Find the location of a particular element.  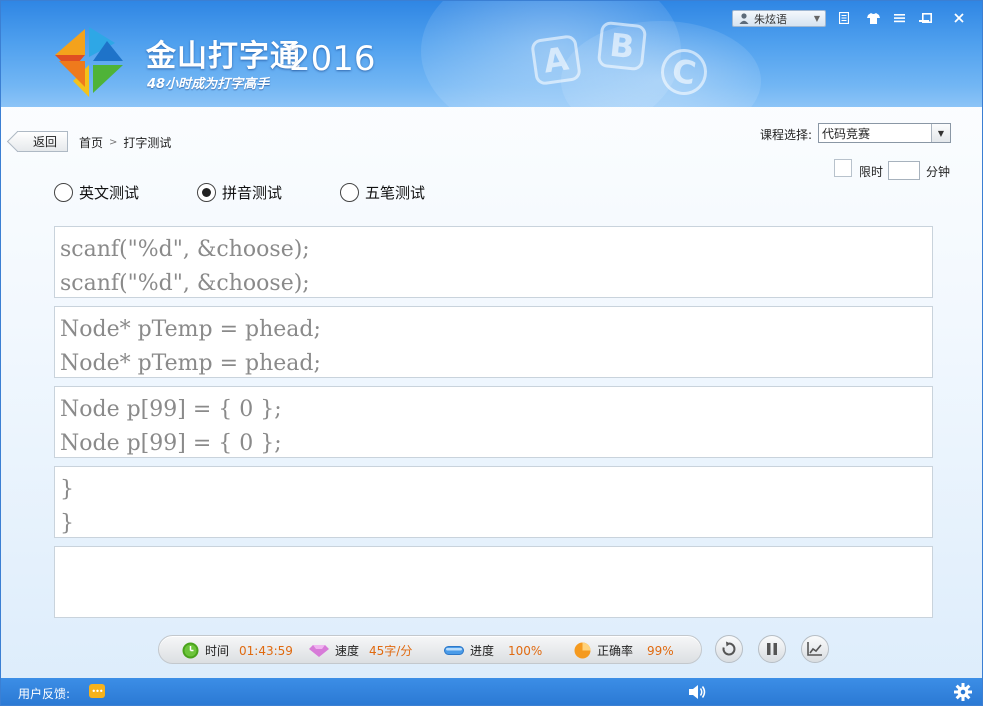

typed-line: Node p[99] = { 0 }; is located at coordinates (490, 444).